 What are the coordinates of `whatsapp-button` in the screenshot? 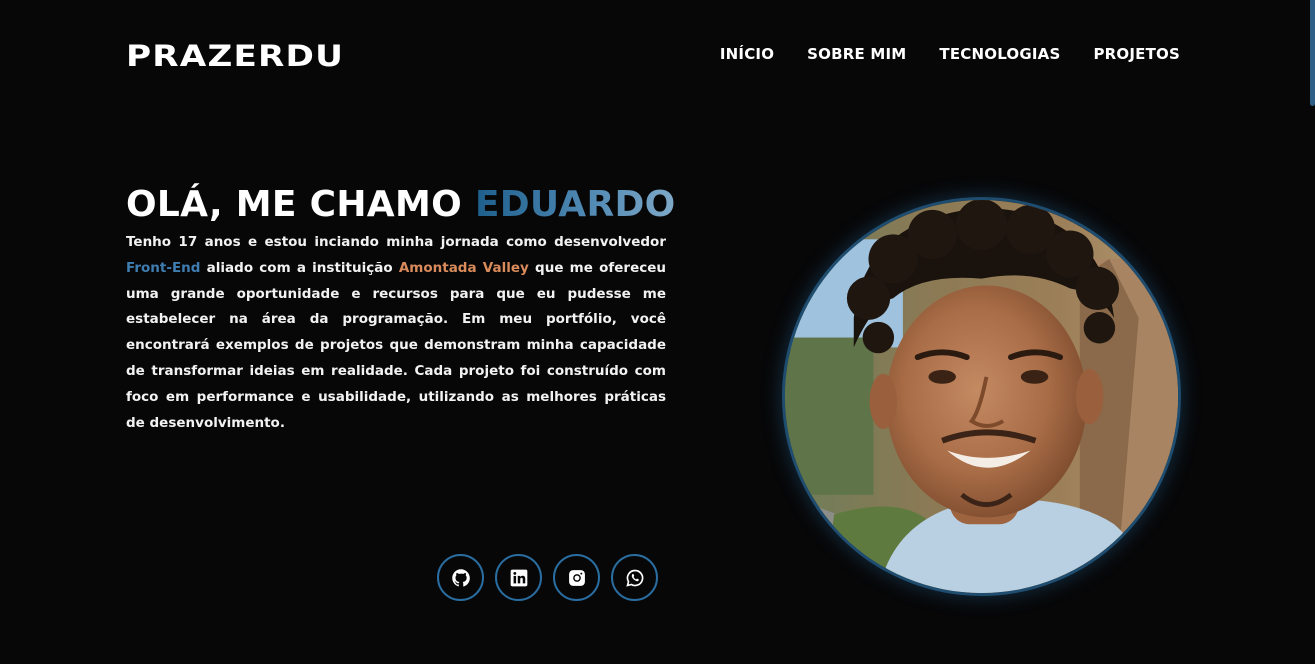 It's located at (634, 577).